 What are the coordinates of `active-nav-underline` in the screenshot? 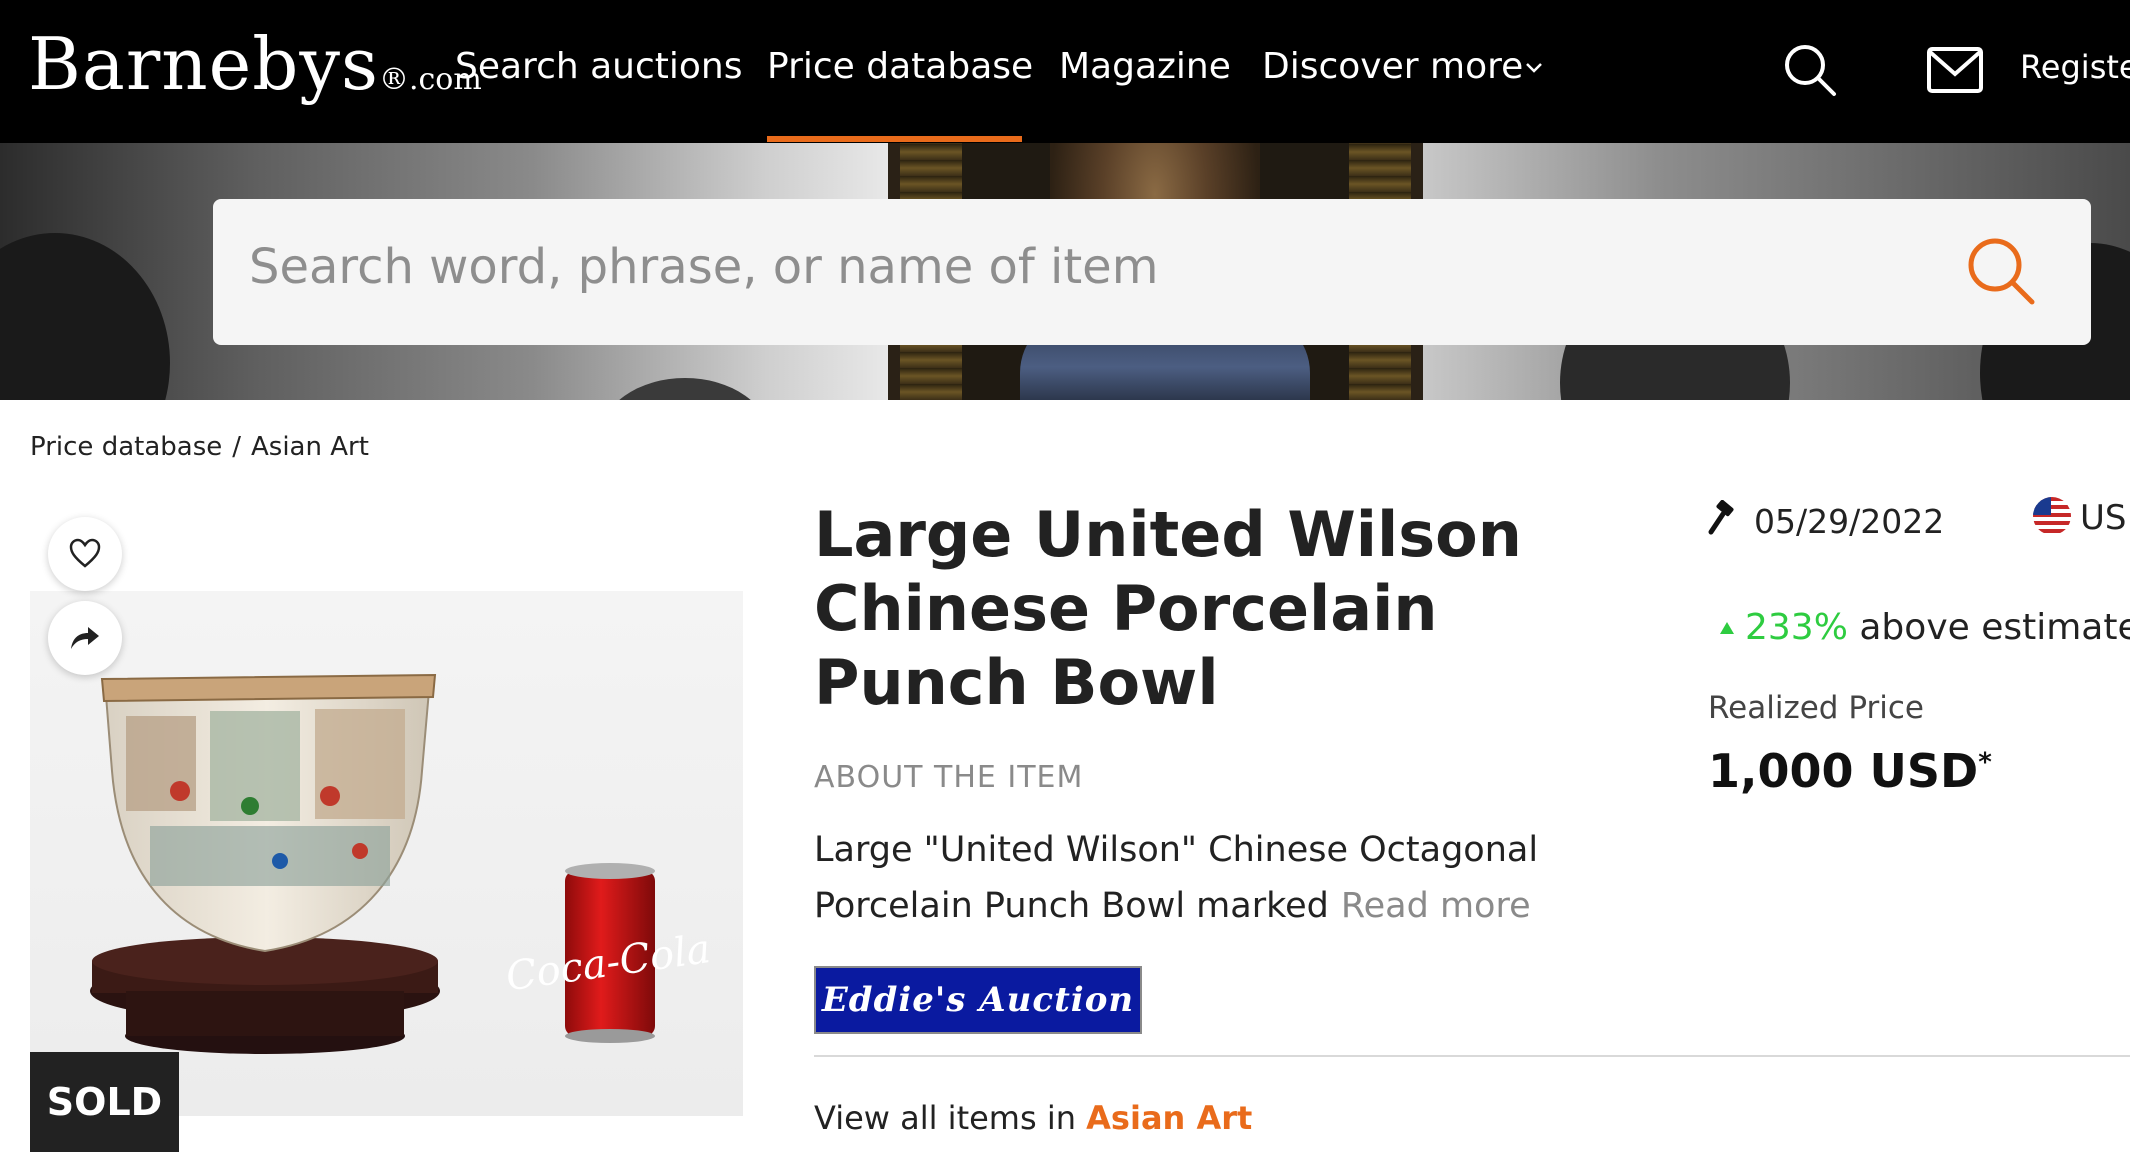 It's located at (894, 139).